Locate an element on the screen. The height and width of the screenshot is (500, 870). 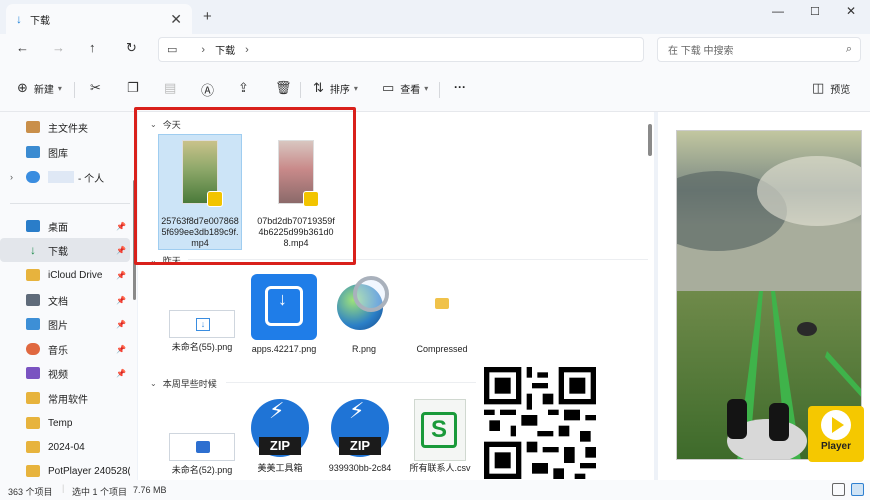
forward-icon: → is located at coordinates (58, 47).